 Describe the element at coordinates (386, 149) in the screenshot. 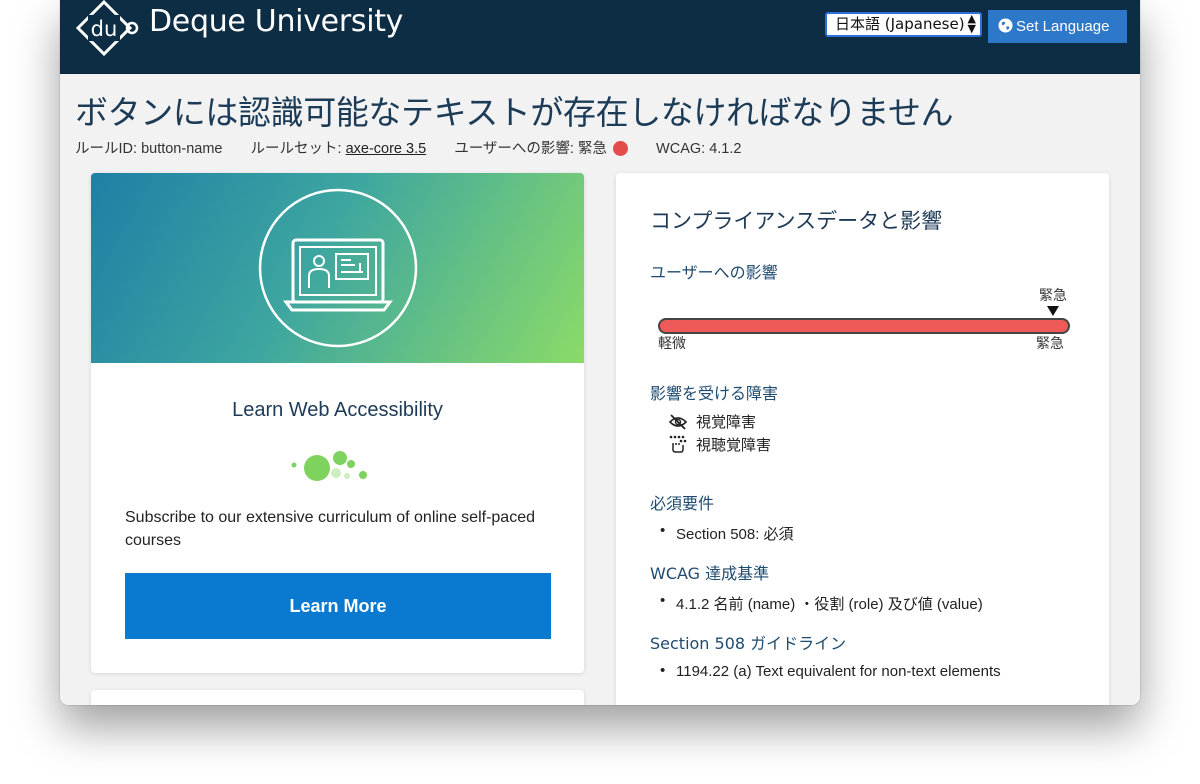

I see `ruleset-link: axe-core 3.5` at that location.